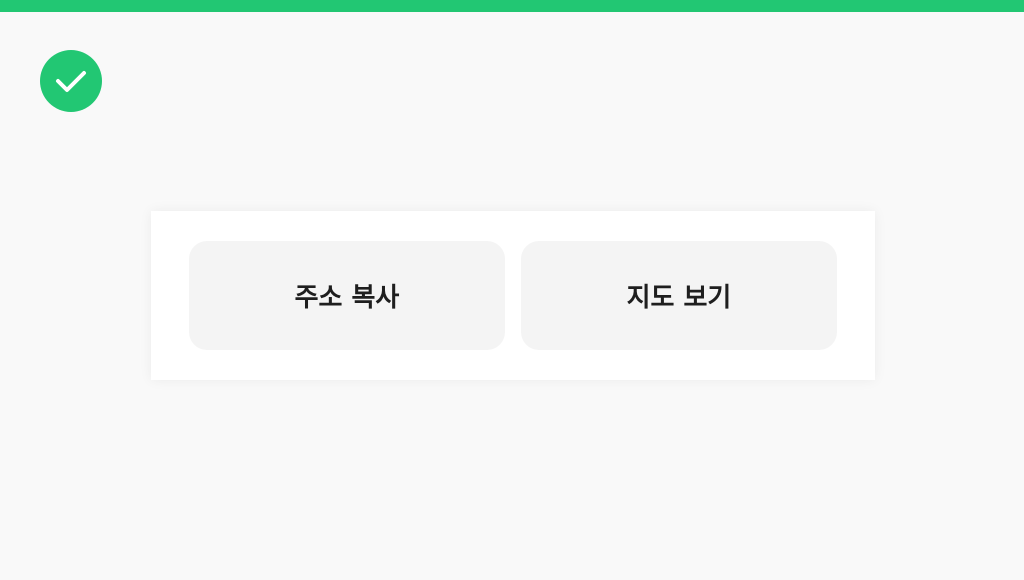 This screenshot has width=1024, height=580. I want to click on check-circle-icon, so click(71, 81).